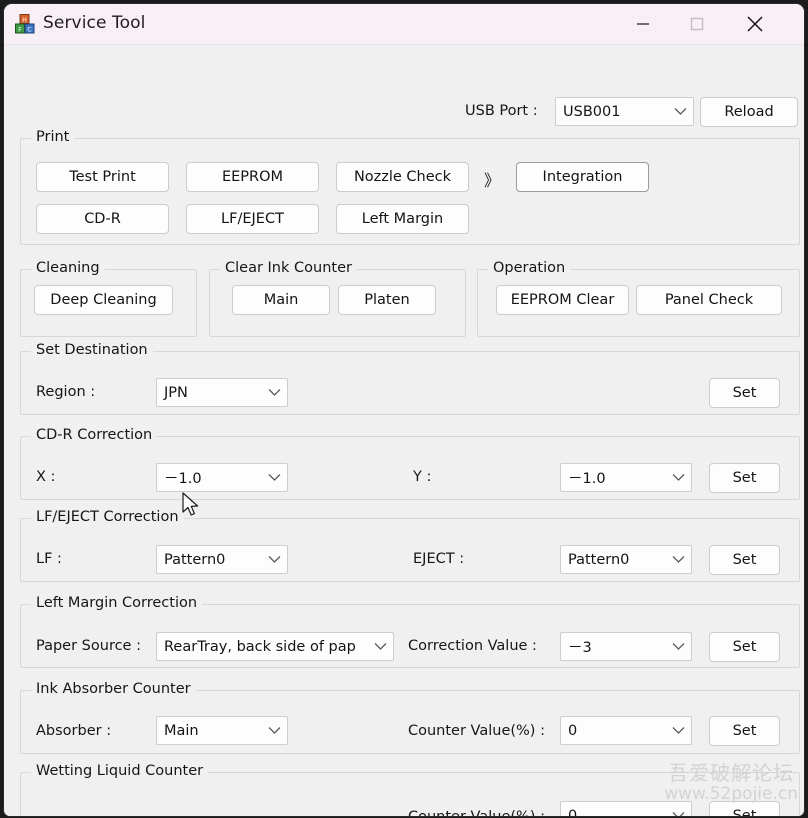 The height and width of the screenshot is (818, 808). I want to click on paper-source-label: Paper Source :, so click(88, 646).